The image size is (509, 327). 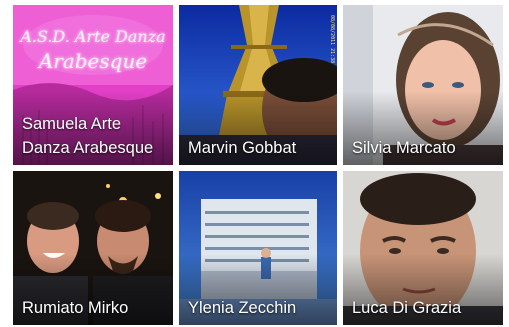 I want to click on friend-name: Rumiato Mirko, so click(x=95, y=308).